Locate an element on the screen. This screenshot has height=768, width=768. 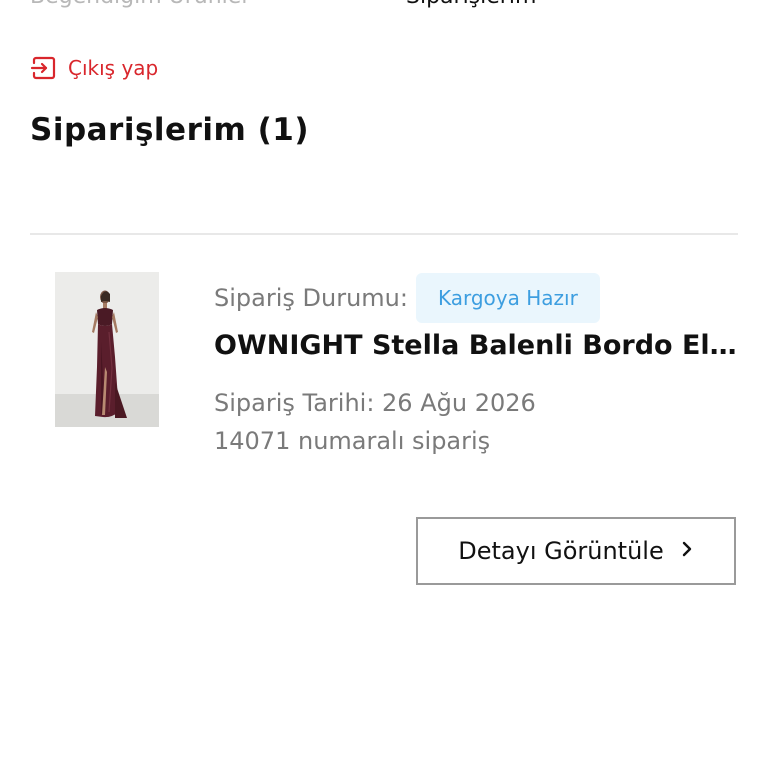
logout-link: Çıkış yap is located at coordinates (94, 68).